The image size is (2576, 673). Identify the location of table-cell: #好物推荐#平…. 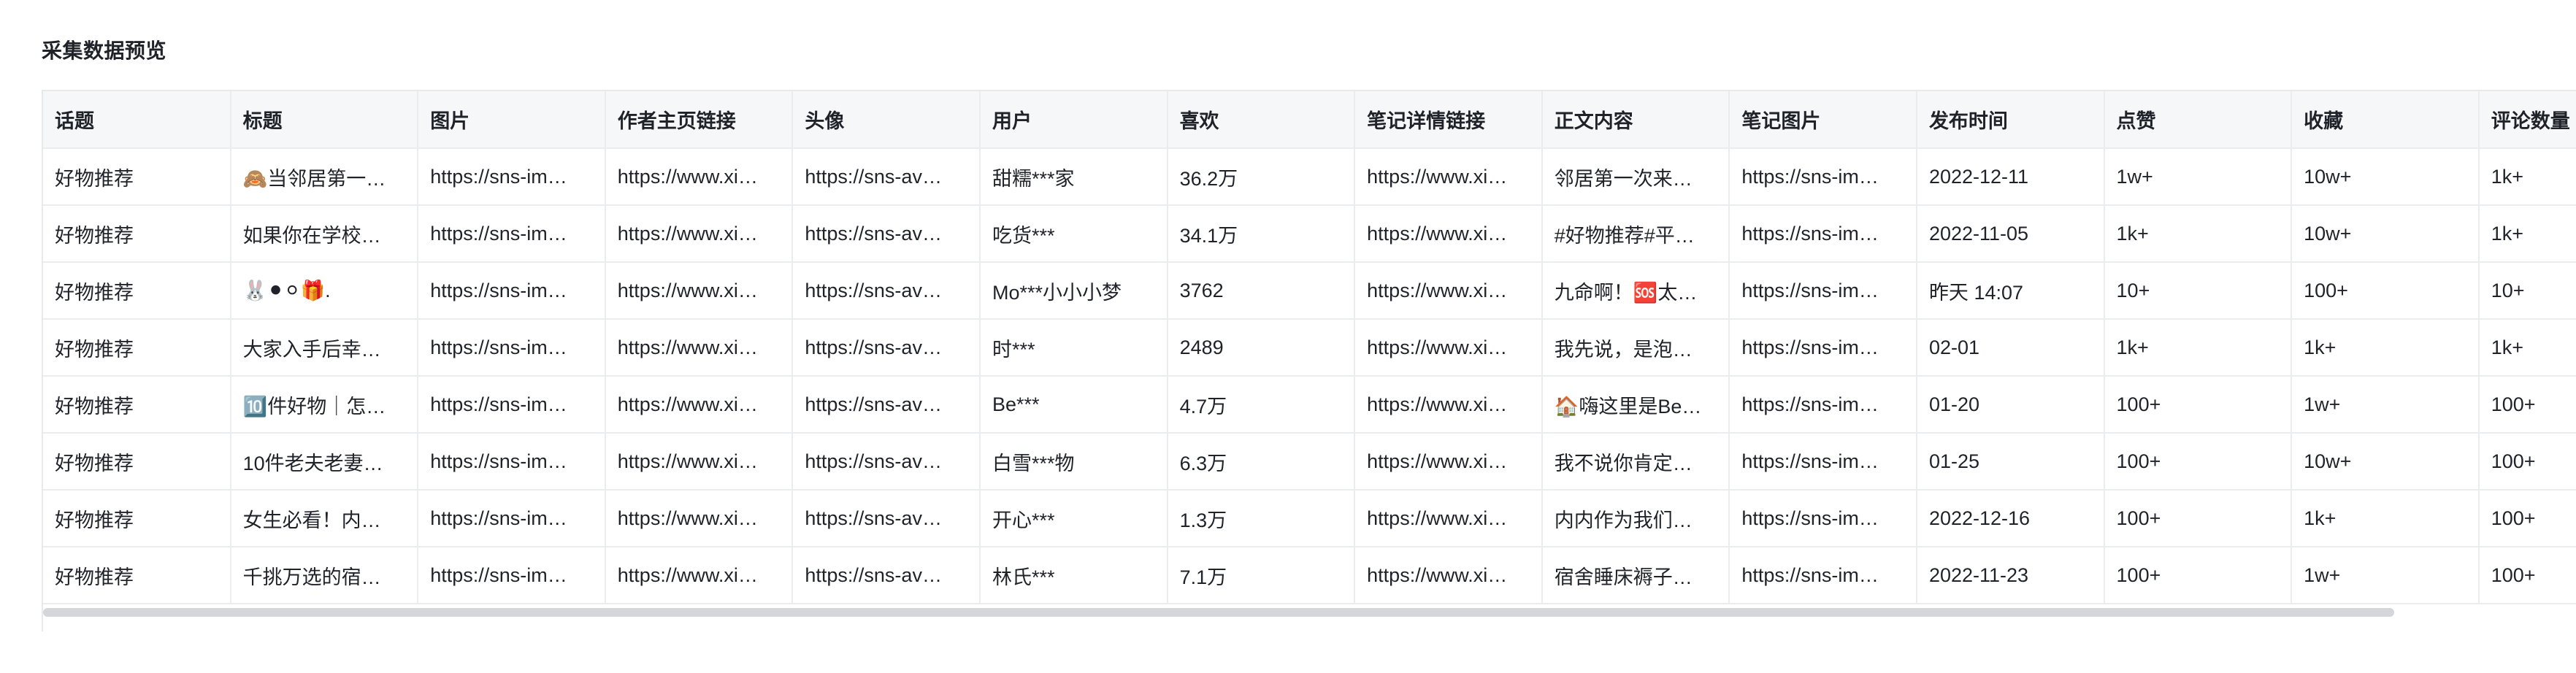
(1635, 234).